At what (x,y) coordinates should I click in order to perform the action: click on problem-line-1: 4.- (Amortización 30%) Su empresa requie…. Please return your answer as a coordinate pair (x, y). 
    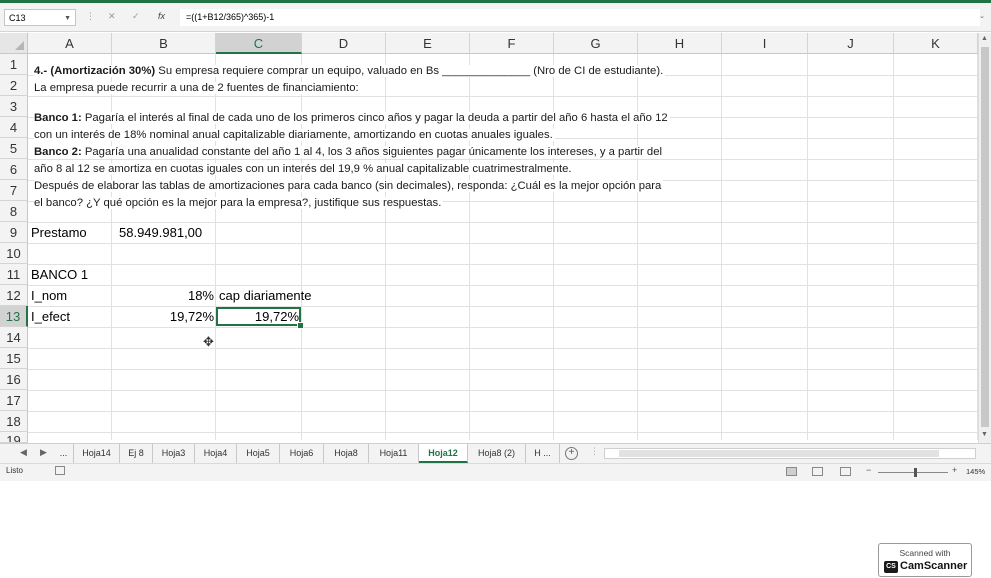
    Looking at the image, I should click on (350, 71).